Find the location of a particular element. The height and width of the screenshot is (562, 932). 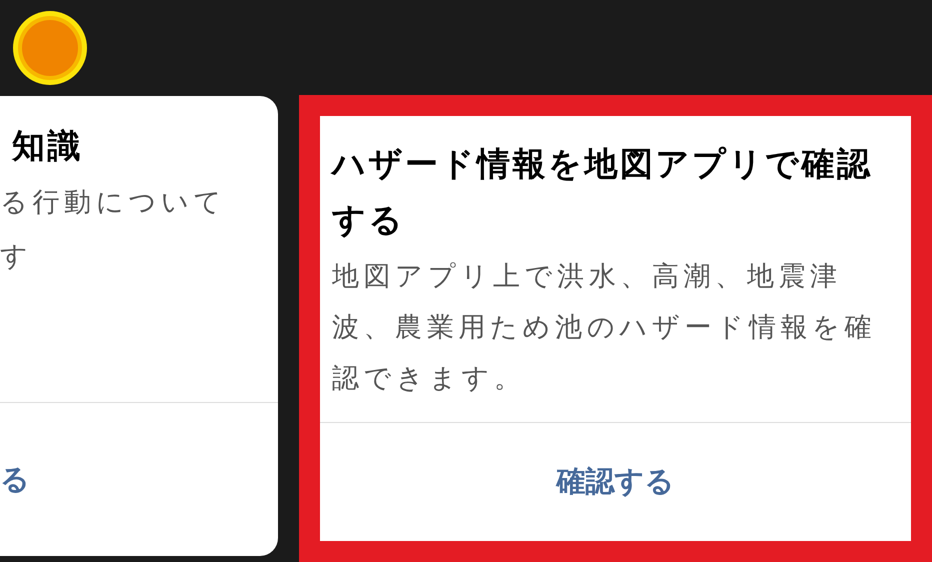

card-title: 知識 is located at coordinates (47, 146).